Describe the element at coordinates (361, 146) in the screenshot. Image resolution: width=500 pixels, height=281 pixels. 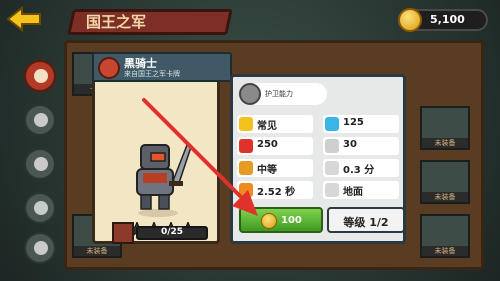
I see `stat-damage: 30` at that location.